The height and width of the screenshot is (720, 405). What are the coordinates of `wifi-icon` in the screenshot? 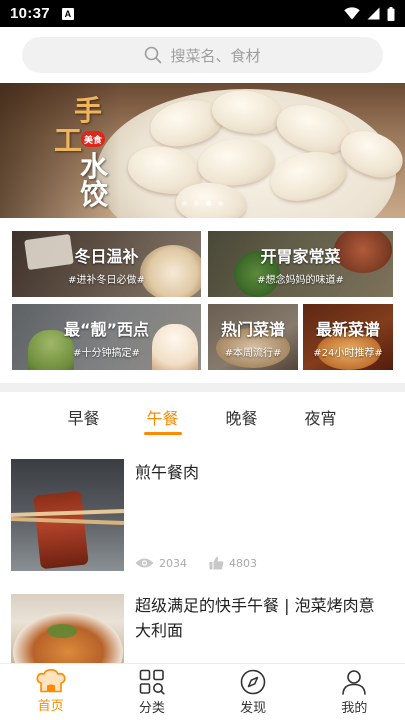 It's located at (352, 13).